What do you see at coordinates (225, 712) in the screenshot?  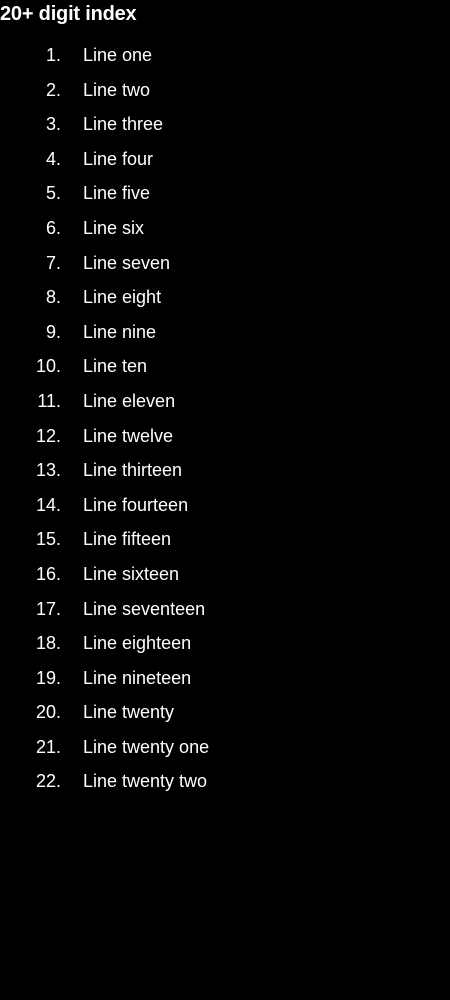 I see `list-item: 20. Line twenty` at bounding box center [225, 712].